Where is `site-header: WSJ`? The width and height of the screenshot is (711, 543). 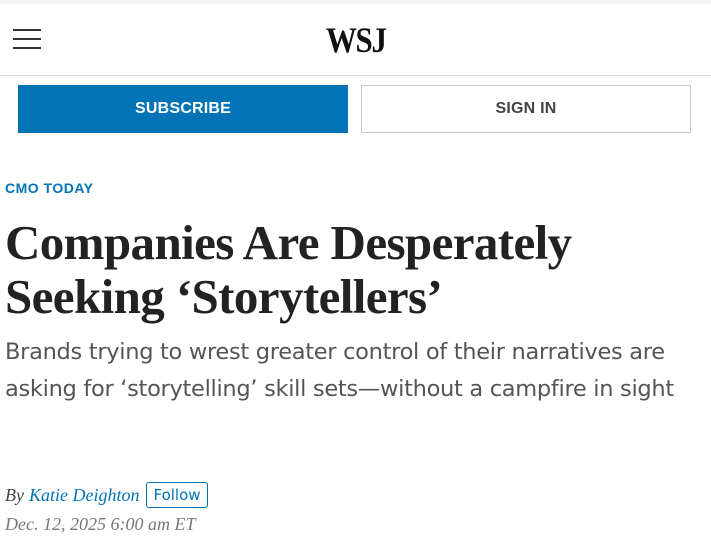
site-header: WSJ is located at coordinates (355, 40).